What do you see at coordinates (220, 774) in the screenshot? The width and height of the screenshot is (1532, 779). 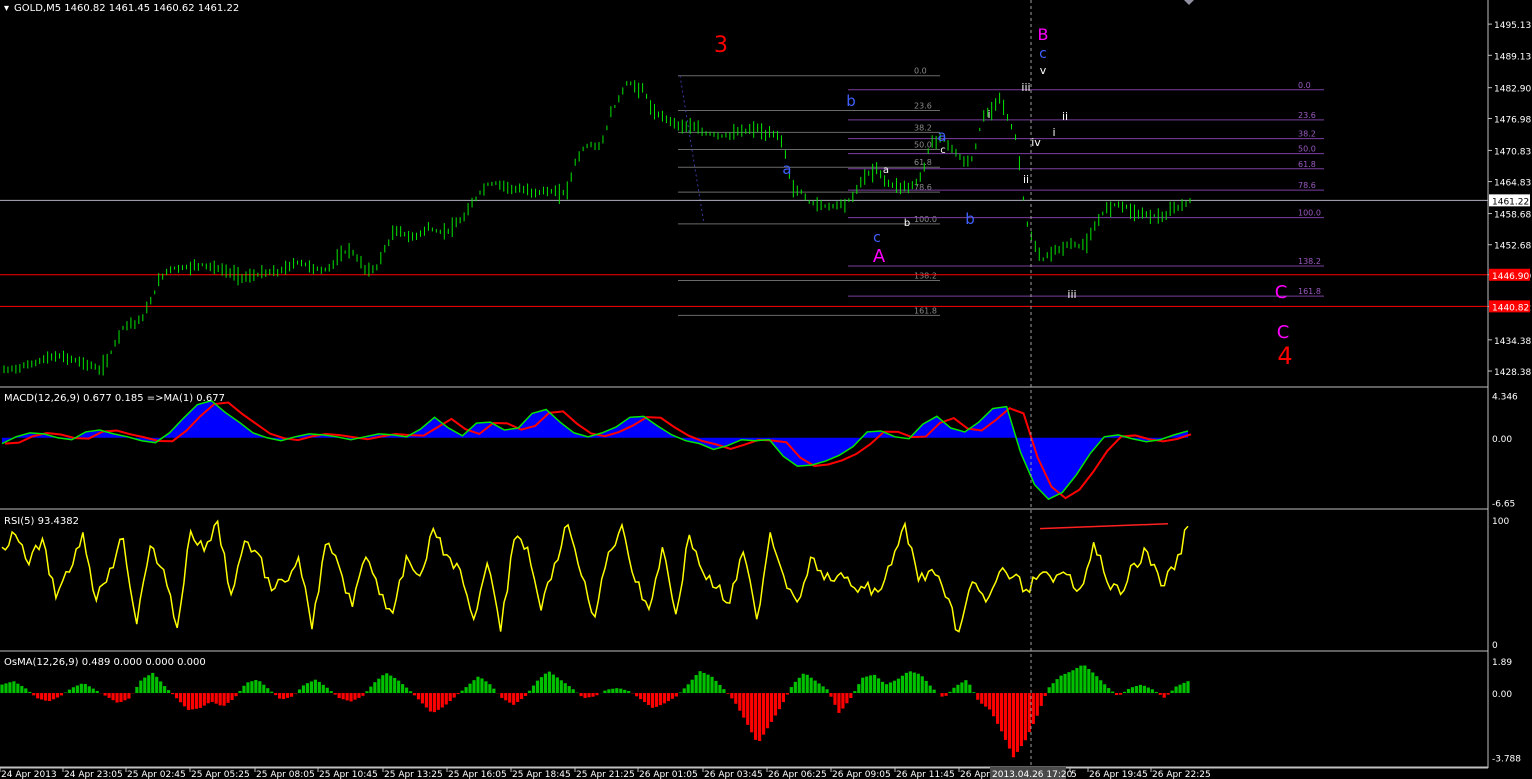 I see `time-tick-label: 25 Apr 05:25` at bounding box center [220, 774].